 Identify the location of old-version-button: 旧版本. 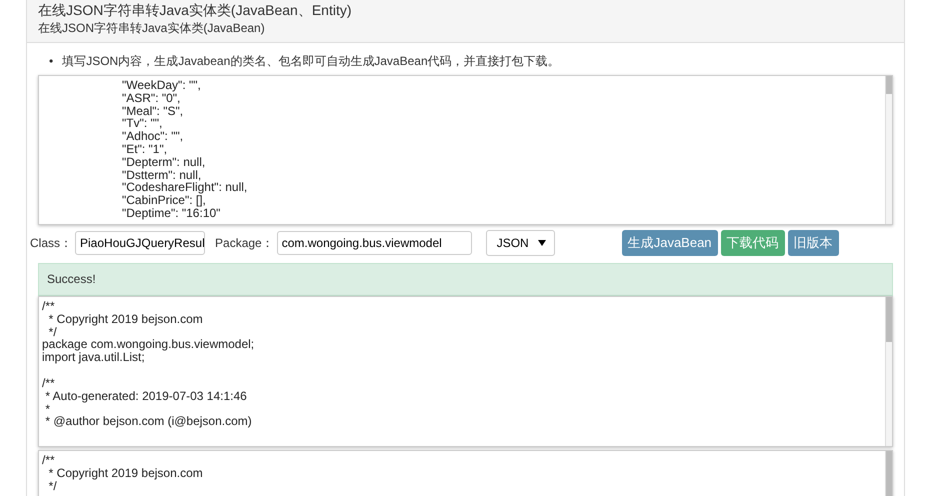
(813, 243).